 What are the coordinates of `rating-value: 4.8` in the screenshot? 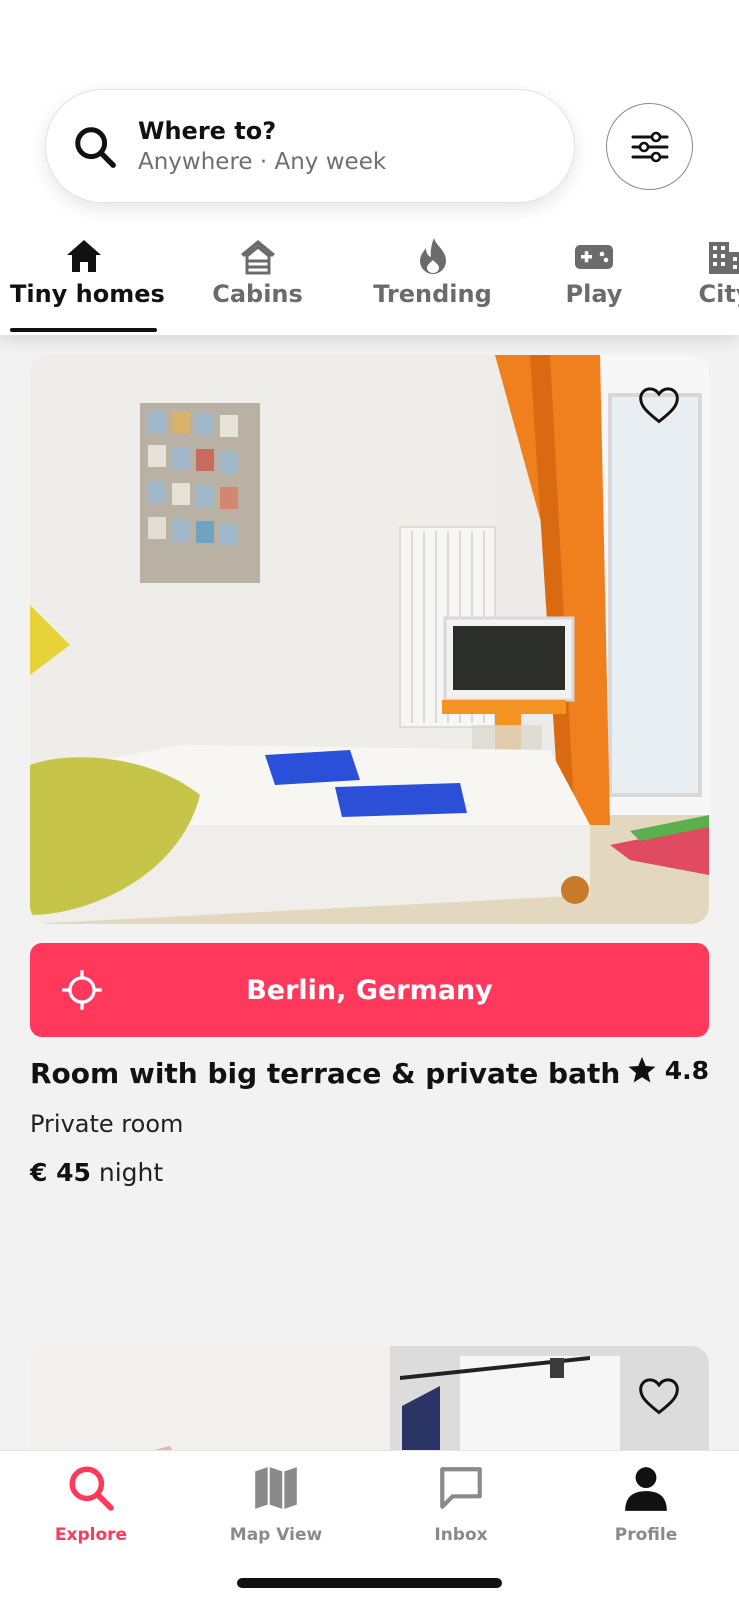 It's located at (686, 1070).